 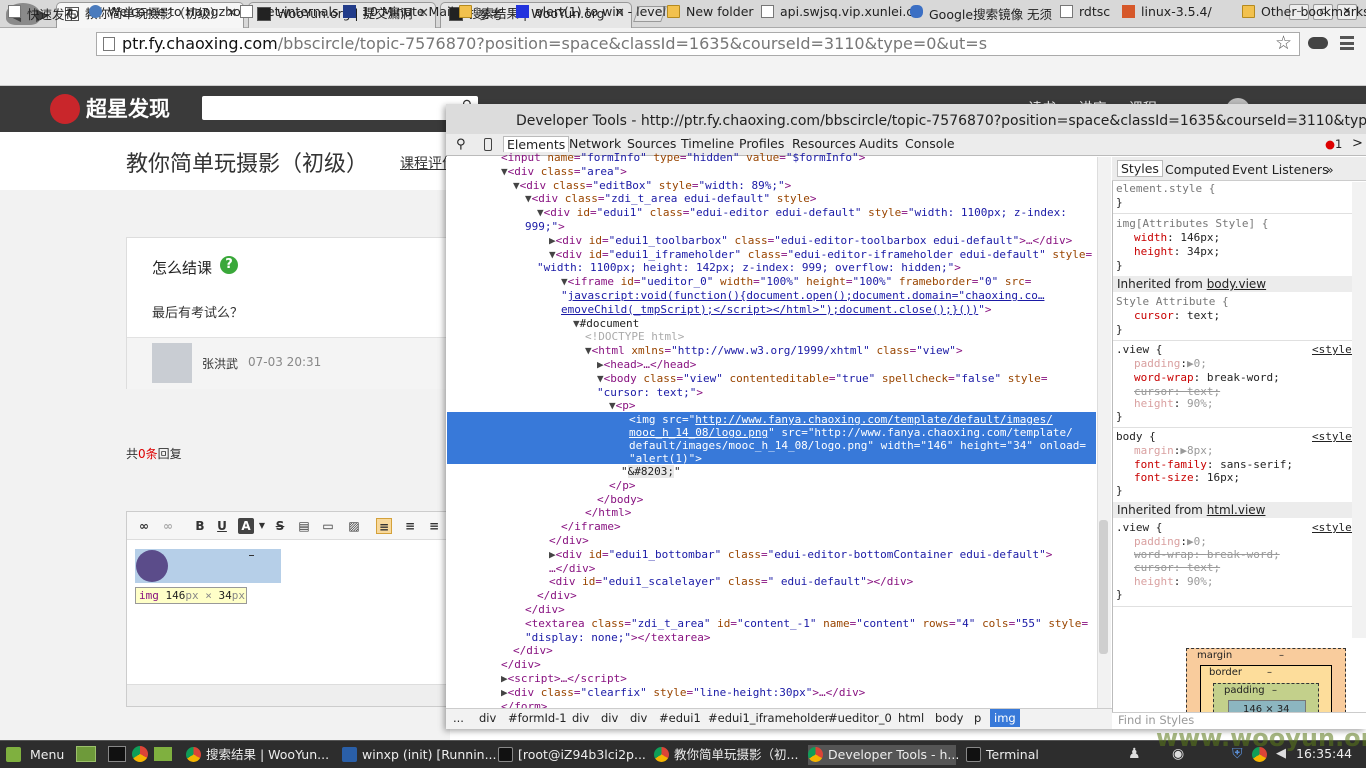 What do you see at coordinates (117, 754) in the screenshot?
I see `terminal-launcher-icon` at bounding box center [117, 754].